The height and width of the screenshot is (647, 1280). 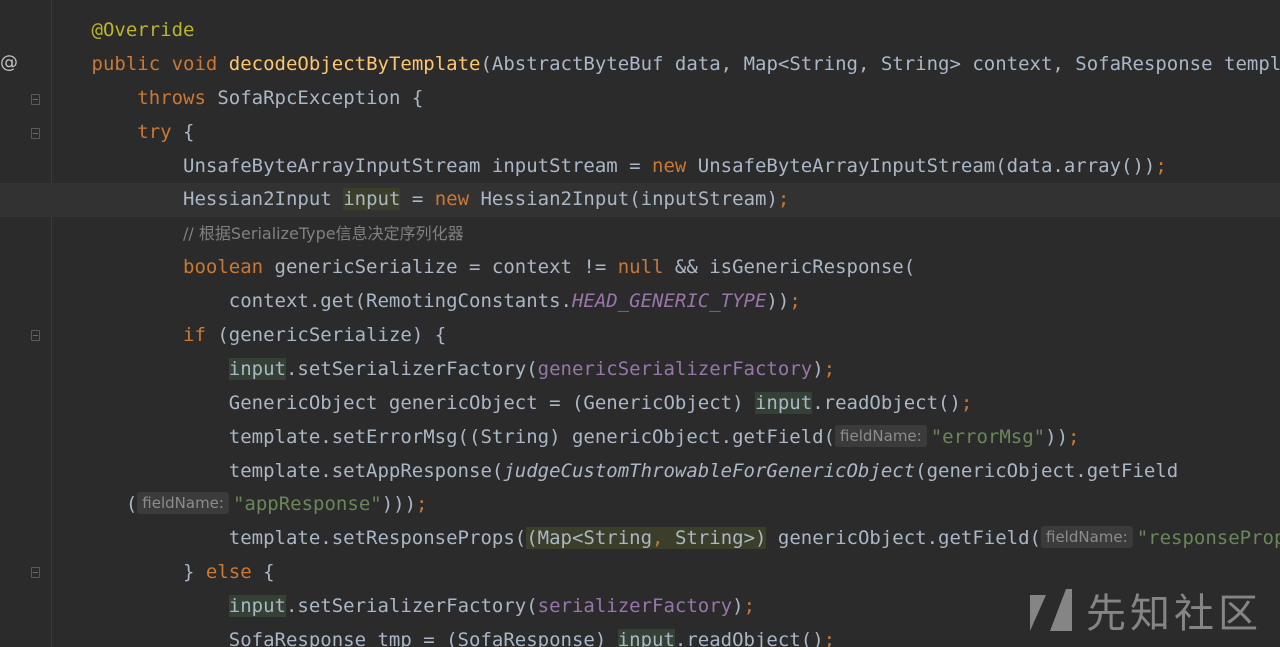 What do you see at coordinates (589, 538) in the screenshot?
I see `code-token: (Map<String` at bounding box center [589, 538].